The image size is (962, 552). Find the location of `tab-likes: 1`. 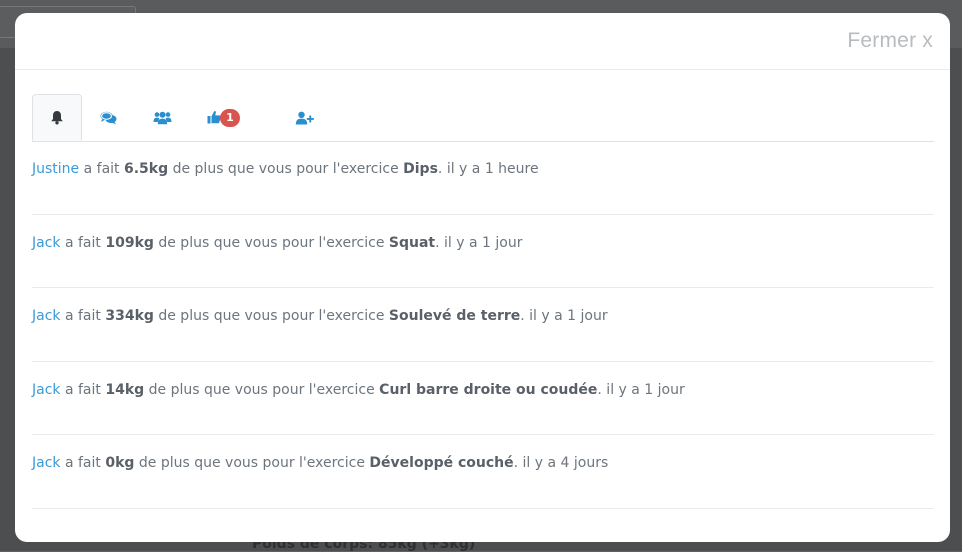

tab-likes: 1 is located at coordinates (222, 117).